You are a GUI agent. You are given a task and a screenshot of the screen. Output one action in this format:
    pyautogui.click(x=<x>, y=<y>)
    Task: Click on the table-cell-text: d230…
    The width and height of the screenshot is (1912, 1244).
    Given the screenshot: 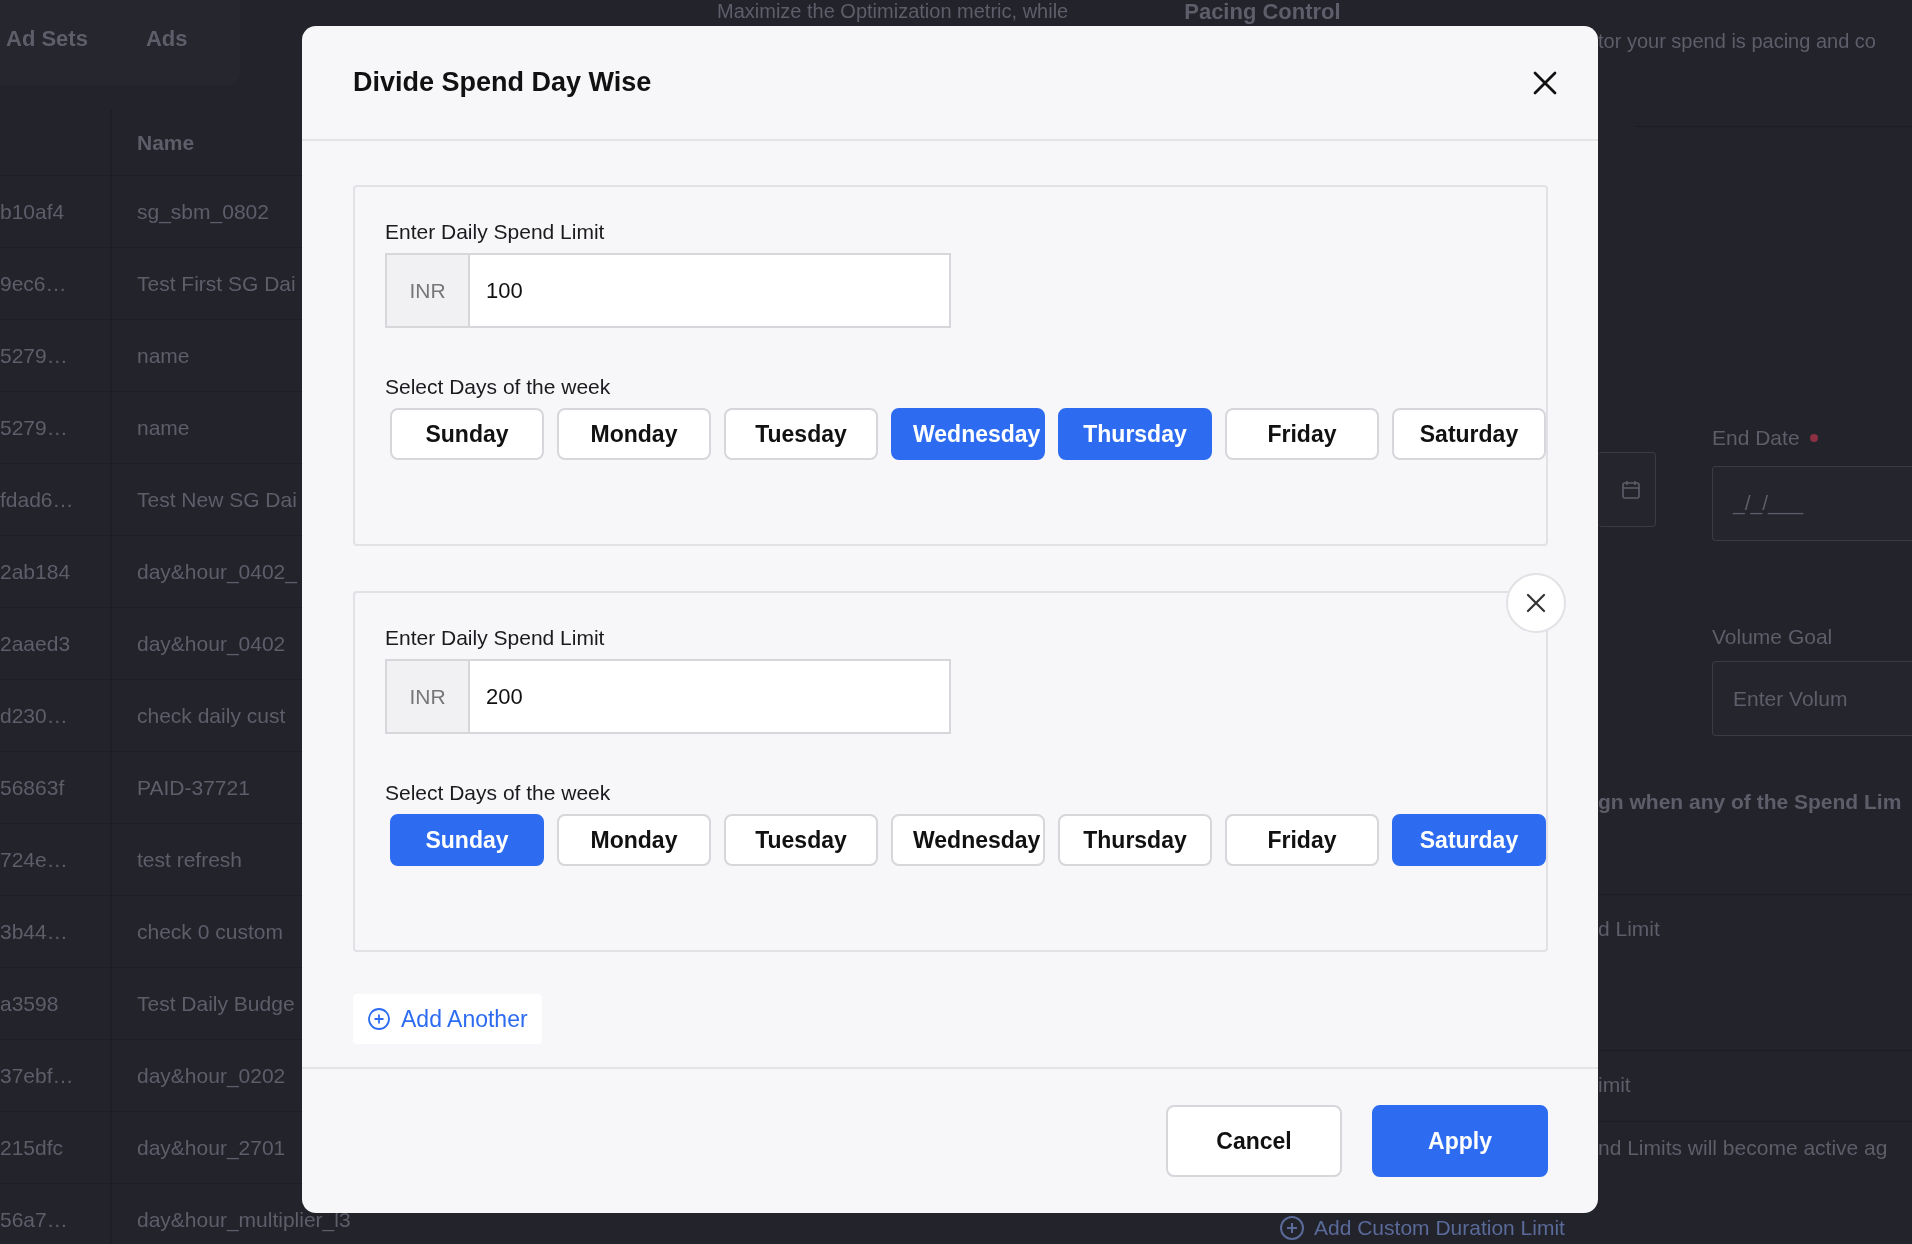 What is the action you would take?
    pyautogui.click(x=34, y=715)
    